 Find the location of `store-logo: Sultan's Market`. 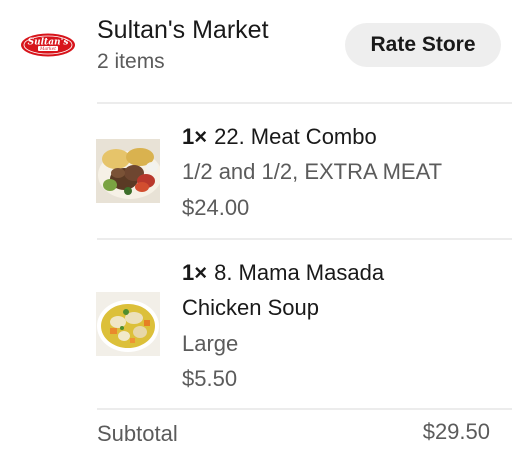

store-logo: Sultan's Market is located at coordinates (48, 45).